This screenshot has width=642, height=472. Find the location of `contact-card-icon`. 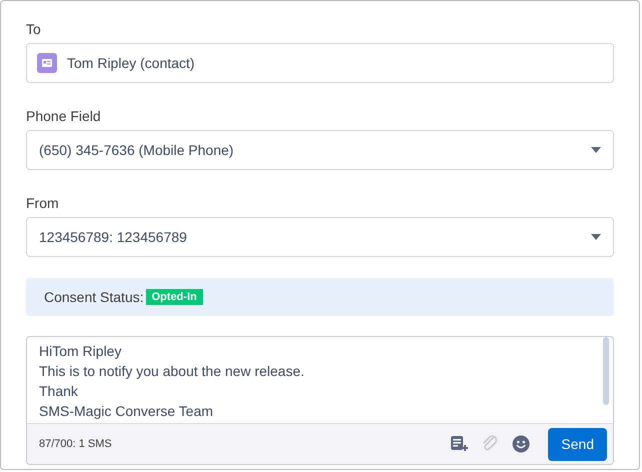

contact-card-icon is located at coordinates (47, 63).